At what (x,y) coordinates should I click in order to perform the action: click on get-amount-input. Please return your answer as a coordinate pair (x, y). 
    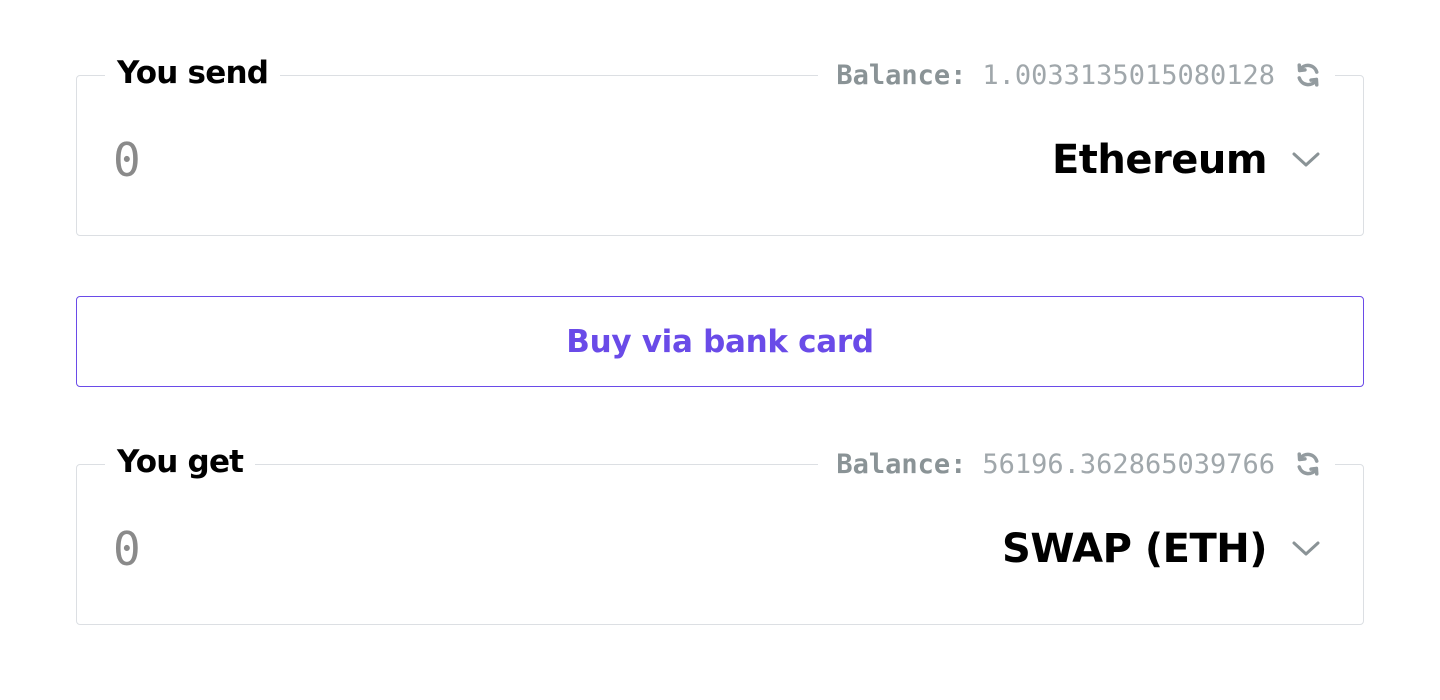
    Looking at the image, I should click on (393, 549).